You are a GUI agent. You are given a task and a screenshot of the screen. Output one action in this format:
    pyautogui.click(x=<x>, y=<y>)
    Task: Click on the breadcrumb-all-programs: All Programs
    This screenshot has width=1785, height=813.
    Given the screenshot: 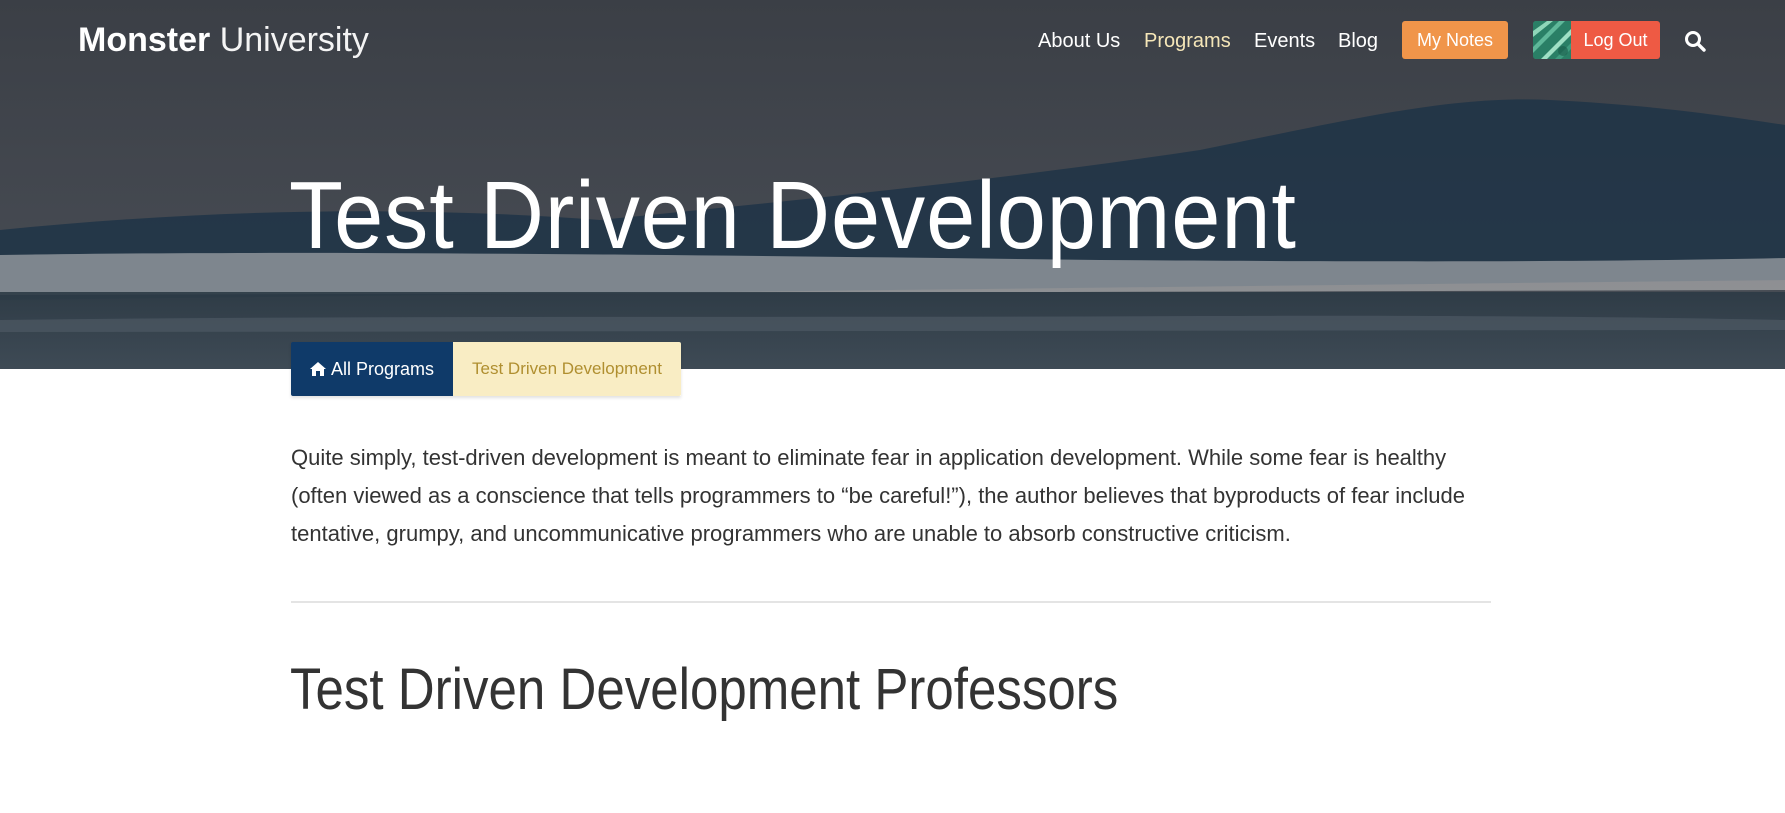 What is the action you would take?
    pyautogui.click(x=372, y=369)
    